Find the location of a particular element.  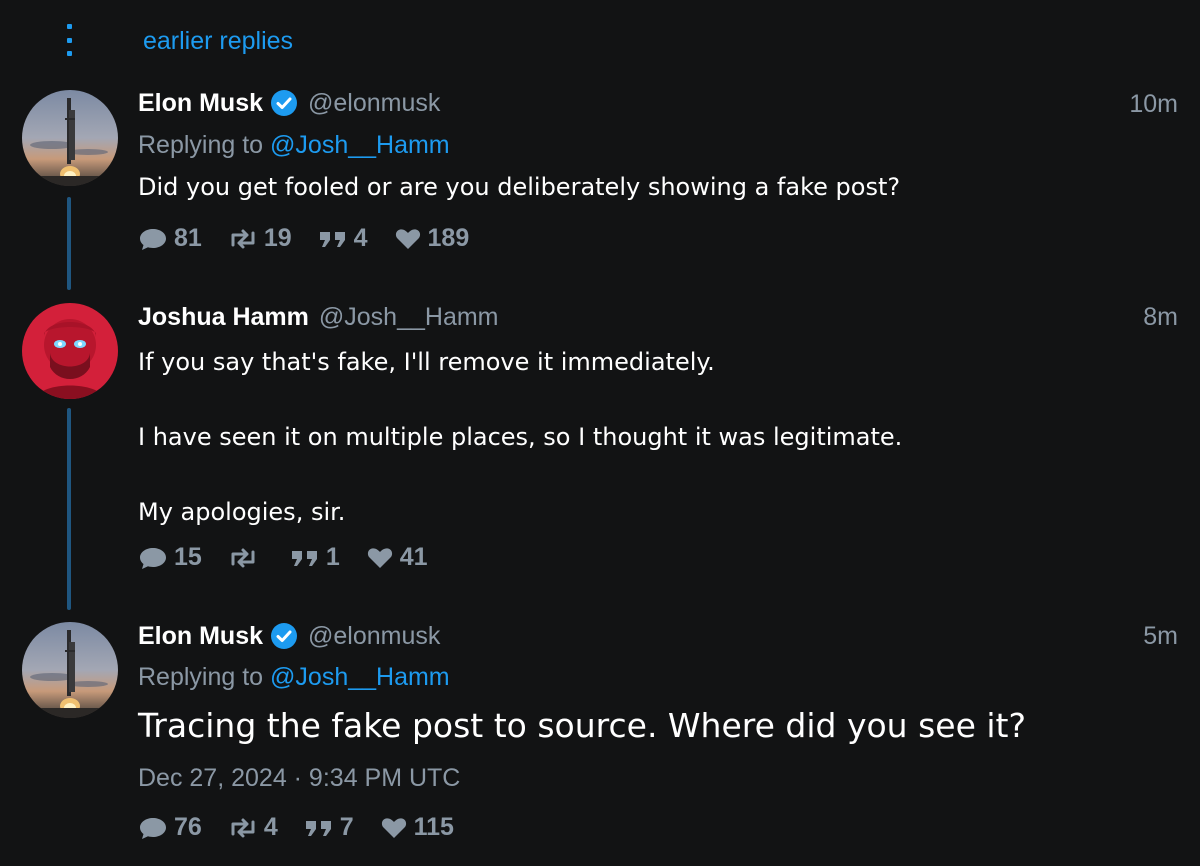

post-time: 8m is located at coordinates (1160, 317).